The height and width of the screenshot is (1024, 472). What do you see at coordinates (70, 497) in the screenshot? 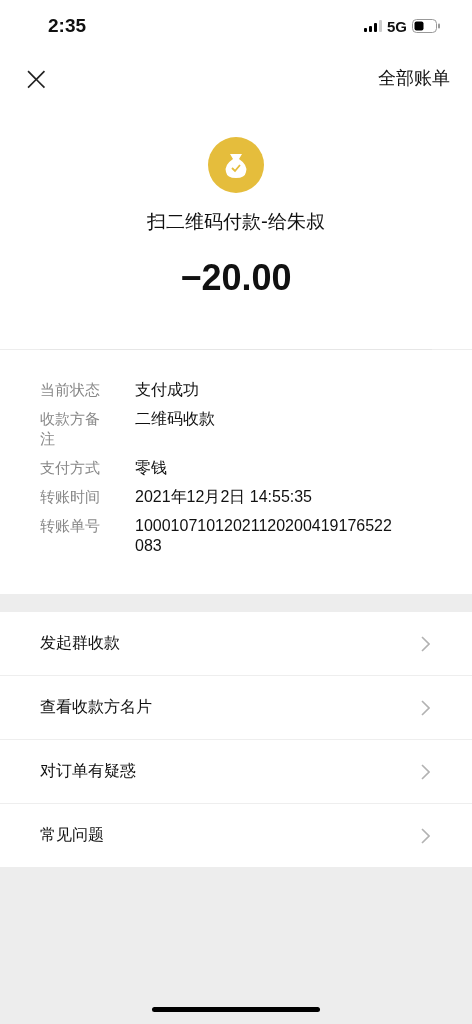
I see `detail-label: 转账时间` at bounding box center [70, 497].